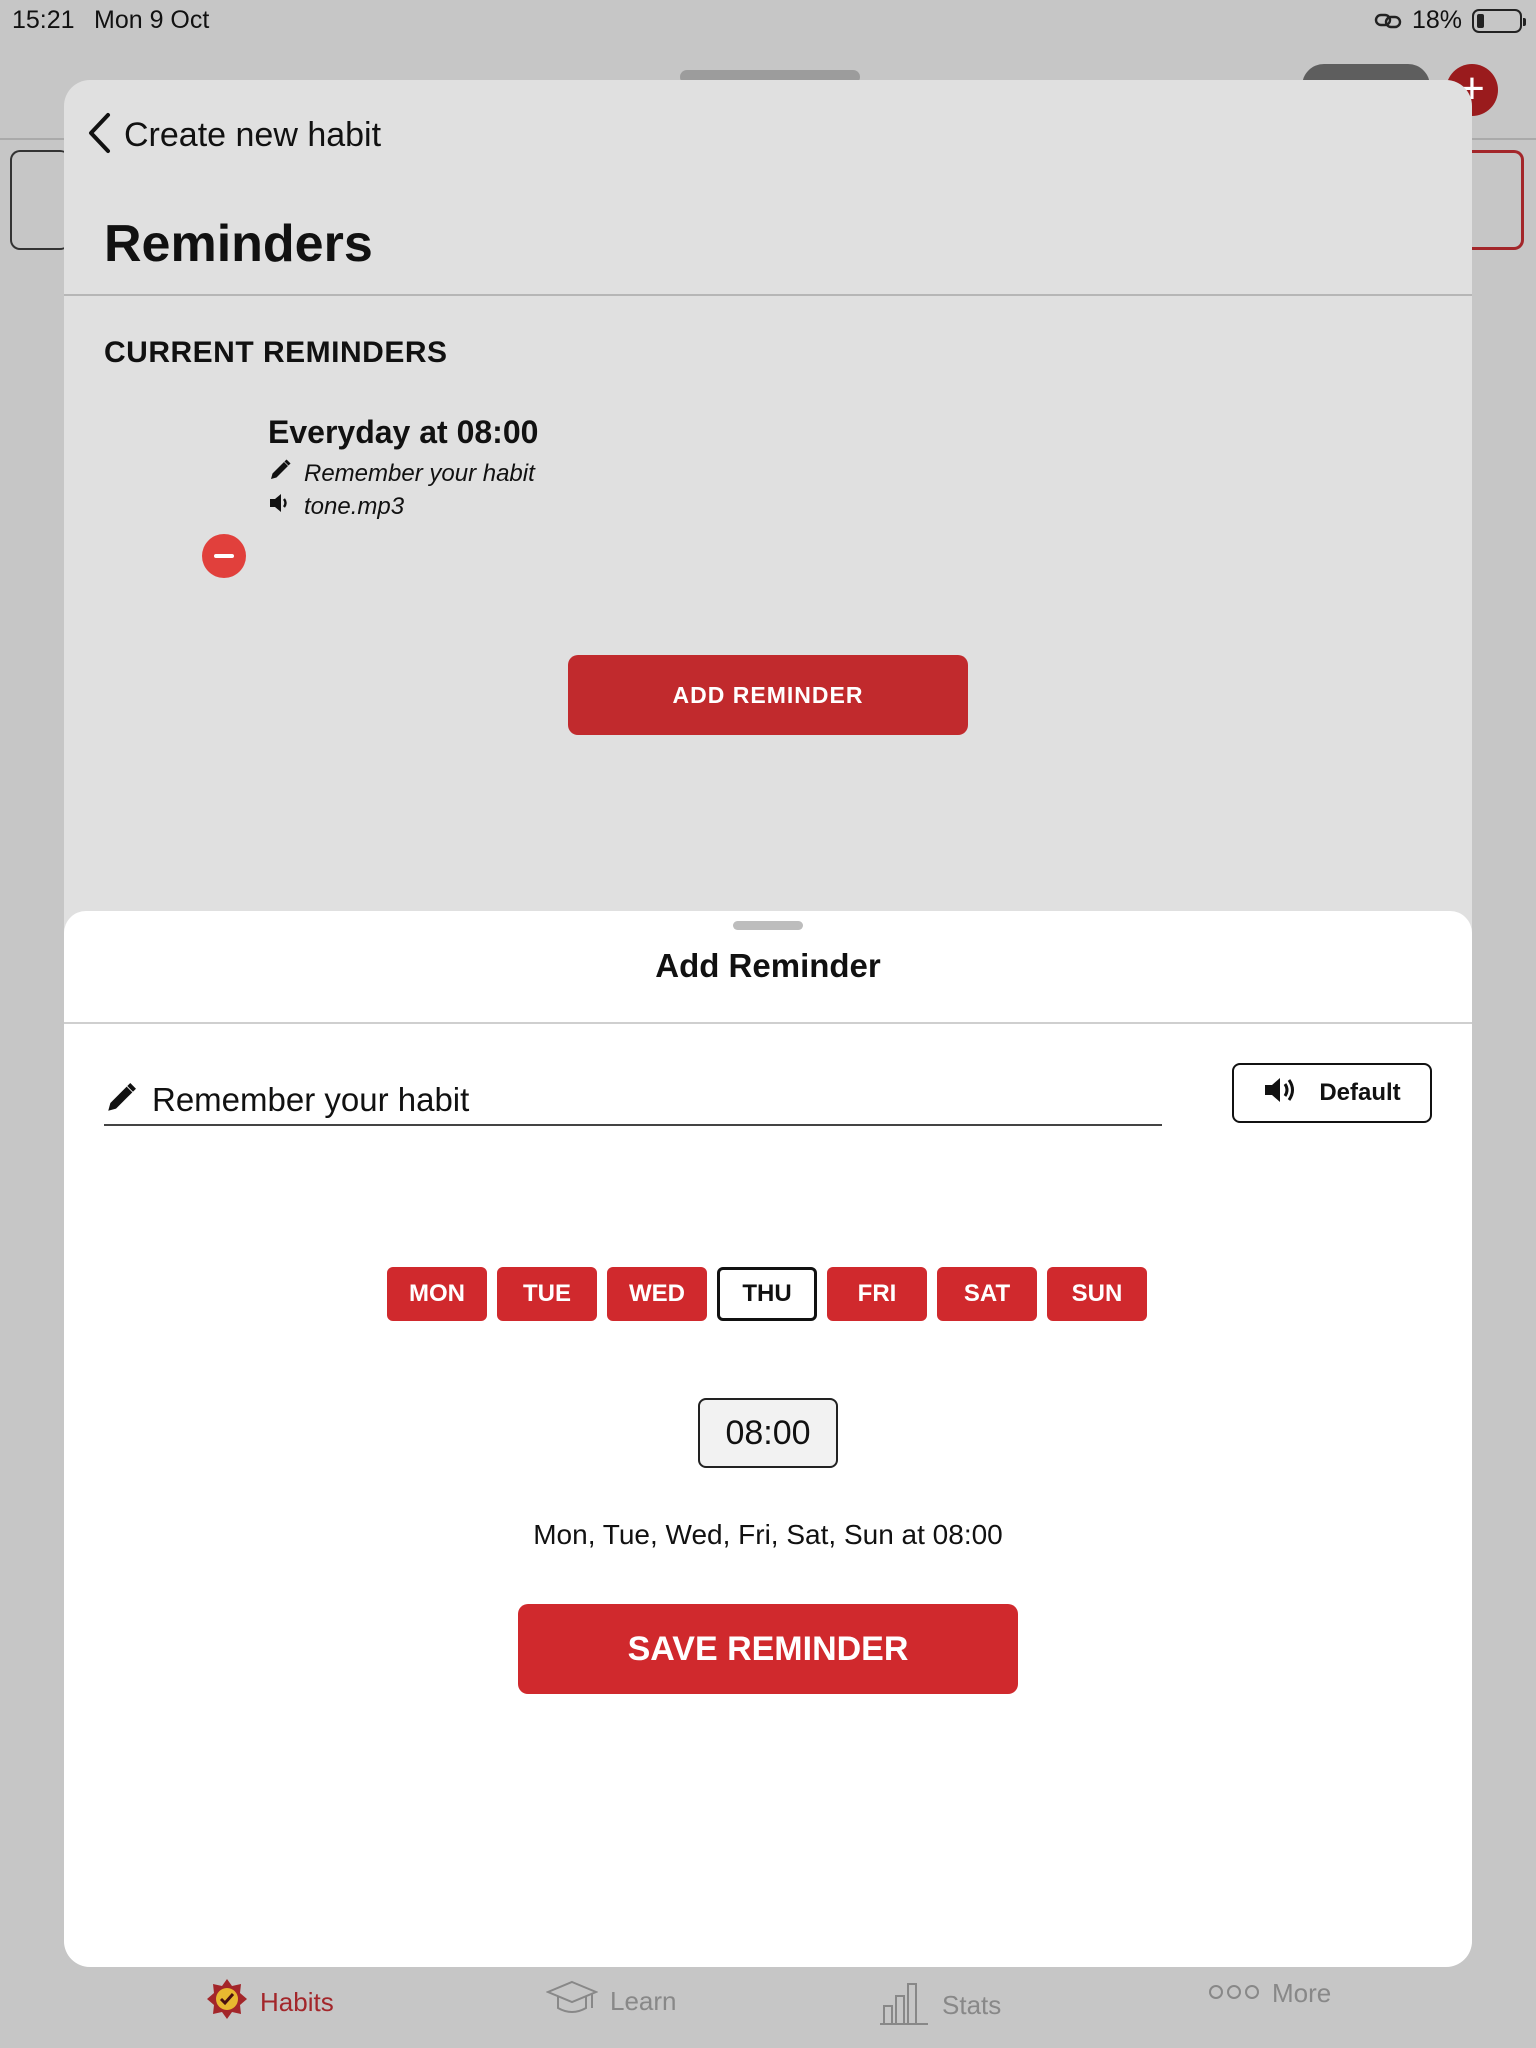 The height and width of the screenshot is (2048, 1536). I want to click on status-bar: 15:21 Mon 9 Oct 18%, so click(768, 20).